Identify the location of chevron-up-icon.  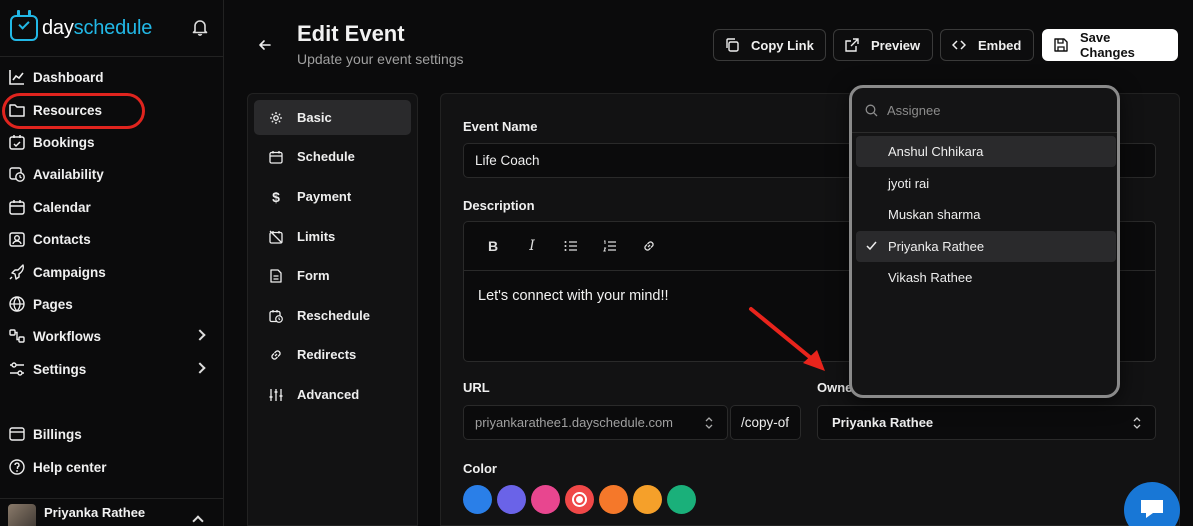
(198, 520).